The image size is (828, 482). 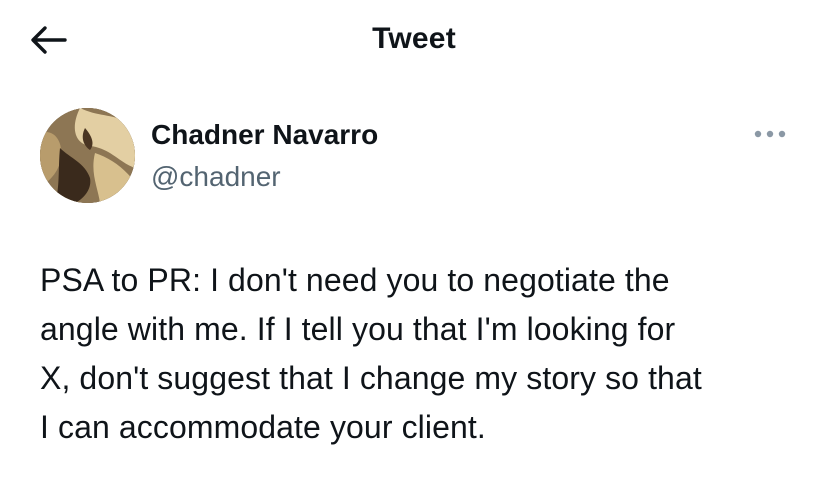 I want to click on page-title: Tweet, so click(x=414, y=38).